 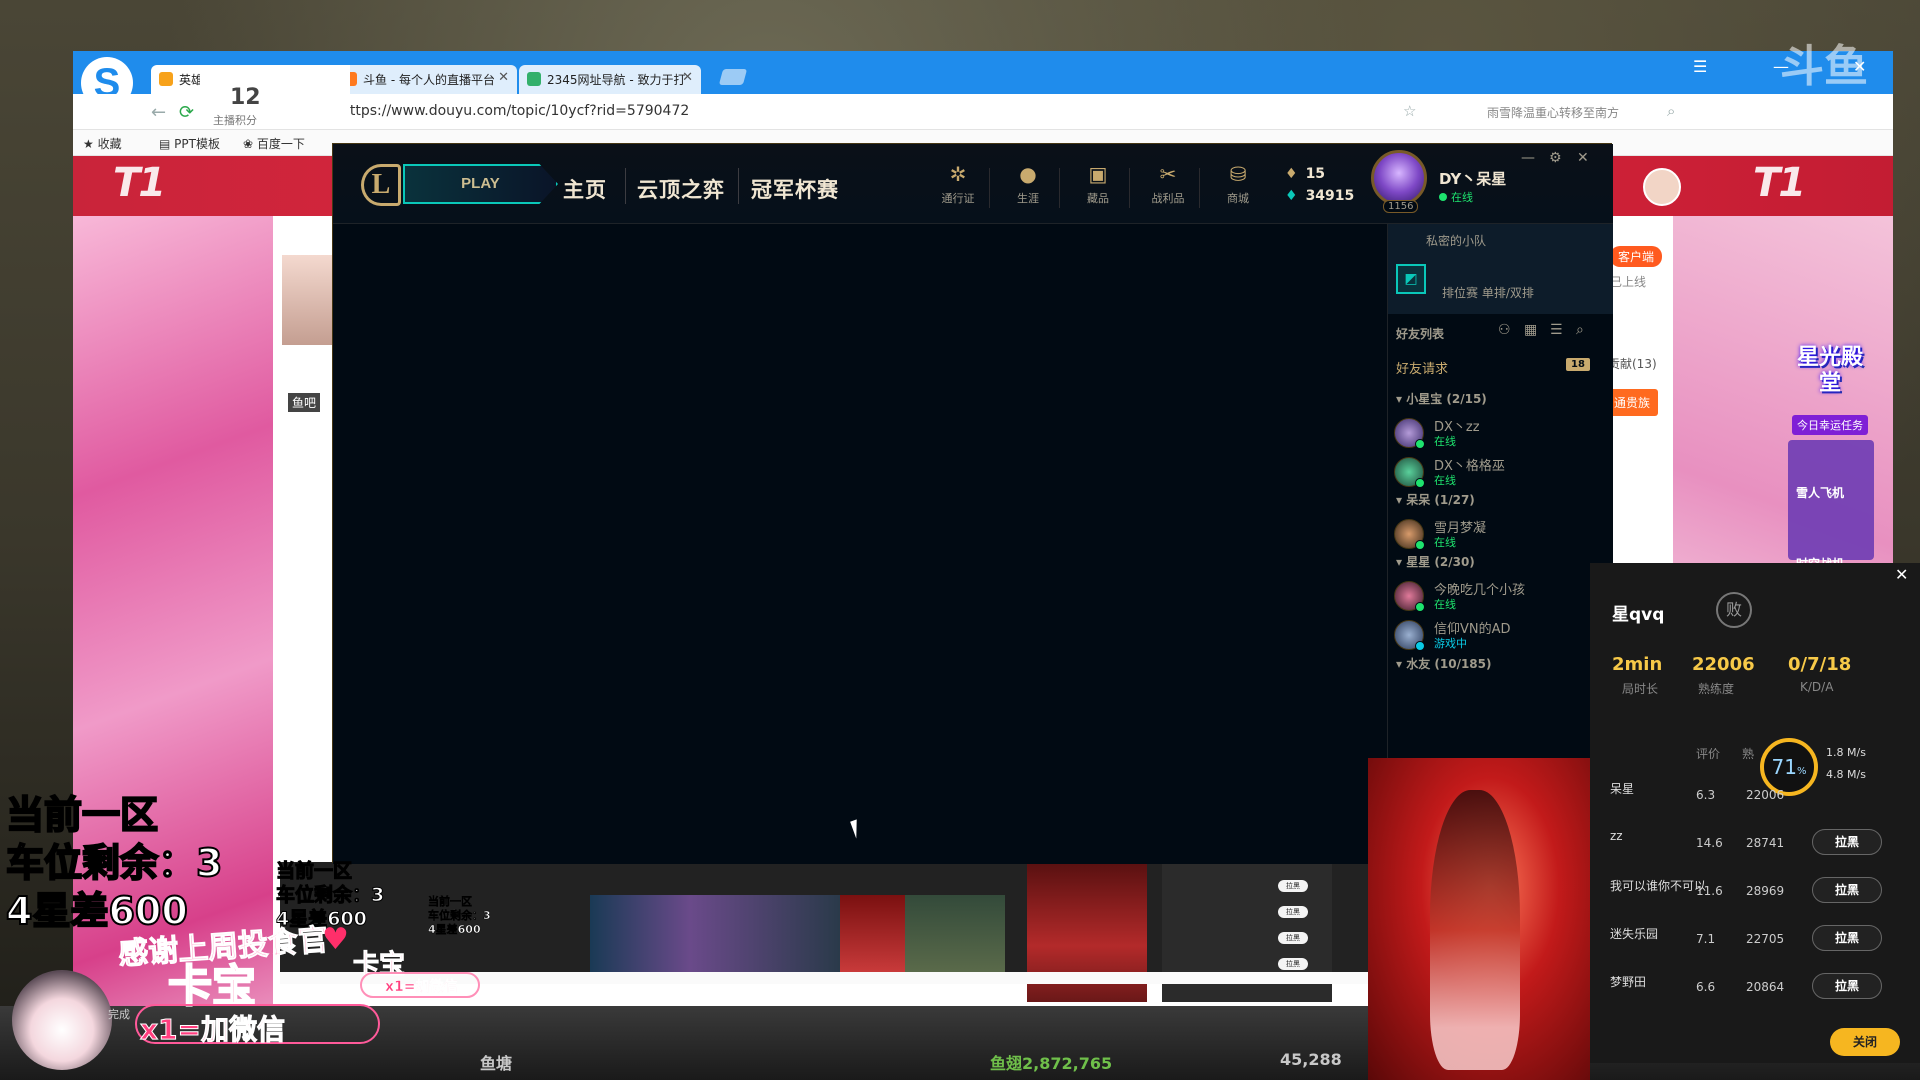 What do you see at coordinates (102, 143) in the screenshot?
I see `bookmark-favorites: ★ 收藏` at bounding box center [102, 143].